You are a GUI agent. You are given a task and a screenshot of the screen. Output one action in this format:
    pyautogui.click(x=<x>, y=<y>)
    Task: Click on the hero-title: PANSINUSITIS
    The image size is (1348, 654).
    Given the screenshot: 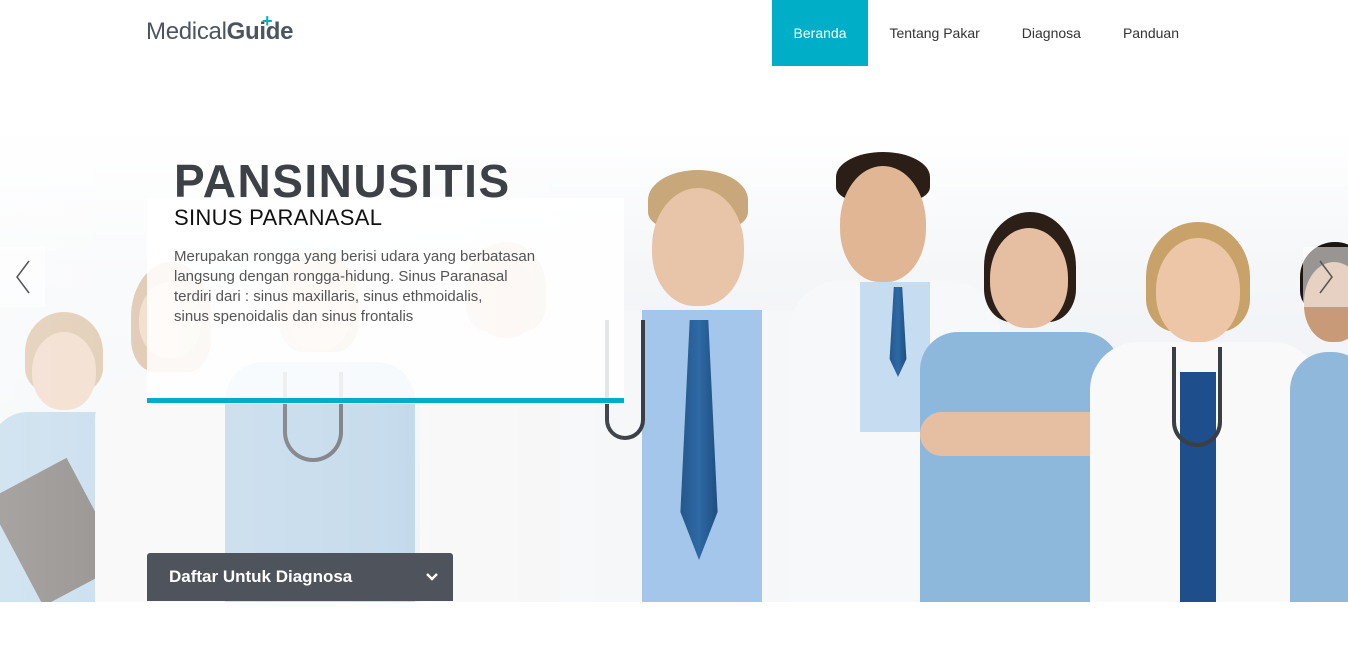 What is the action you would take?
    pyautogui.click(x=342, y=181)
    